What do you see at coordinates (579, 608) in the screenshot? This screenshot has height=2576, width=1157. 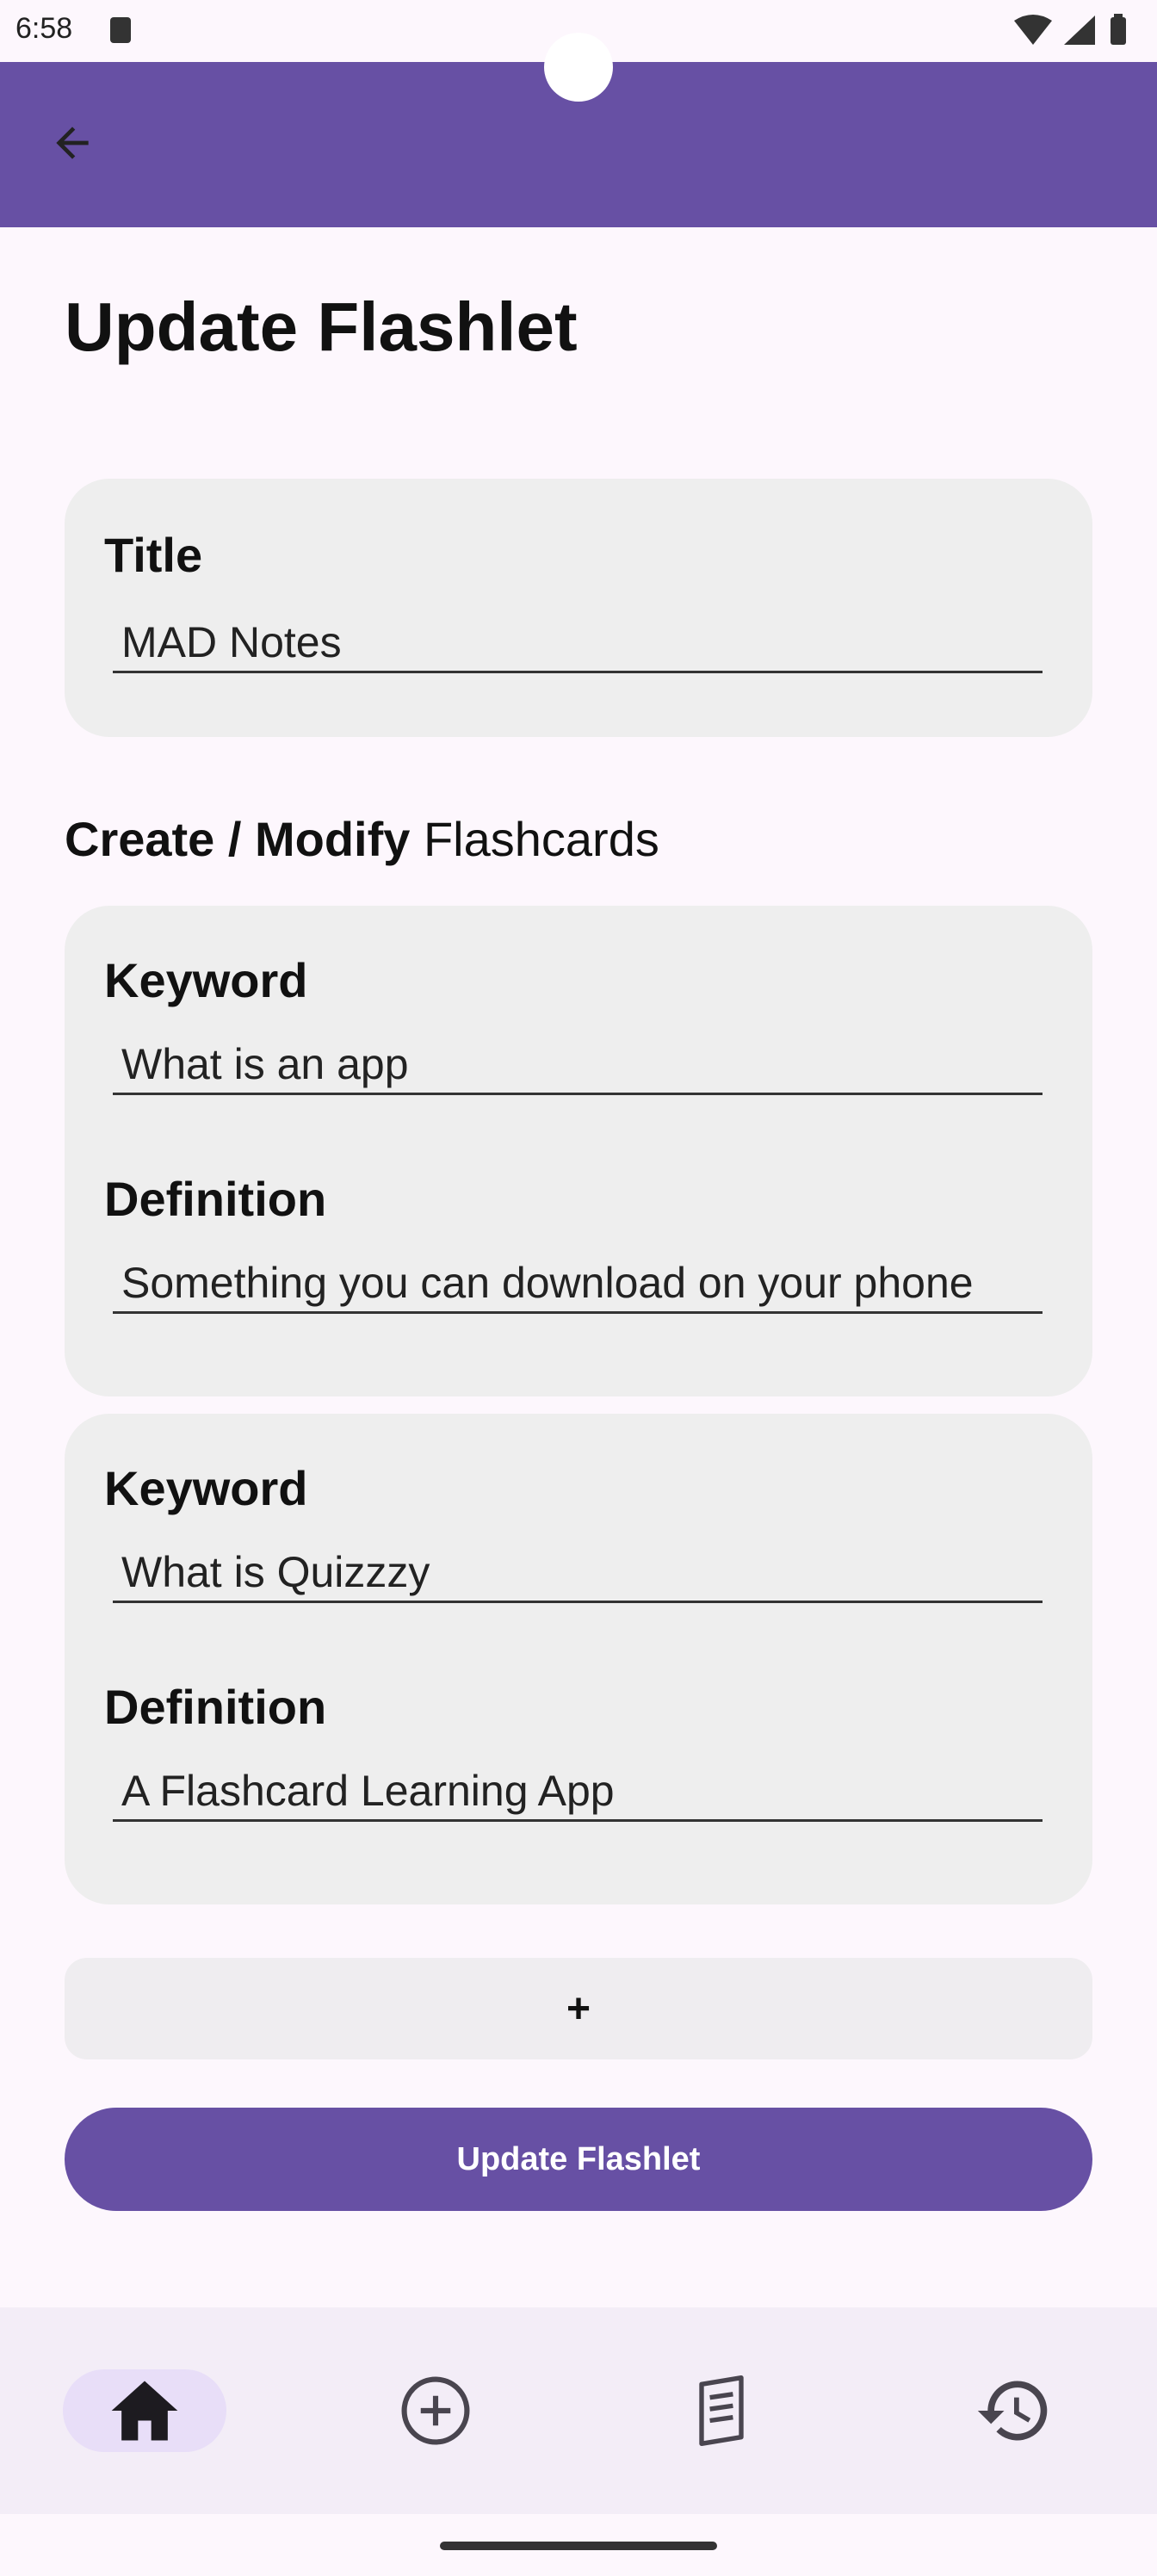 I see `title-card: Title` at bounding box center [579, 608].